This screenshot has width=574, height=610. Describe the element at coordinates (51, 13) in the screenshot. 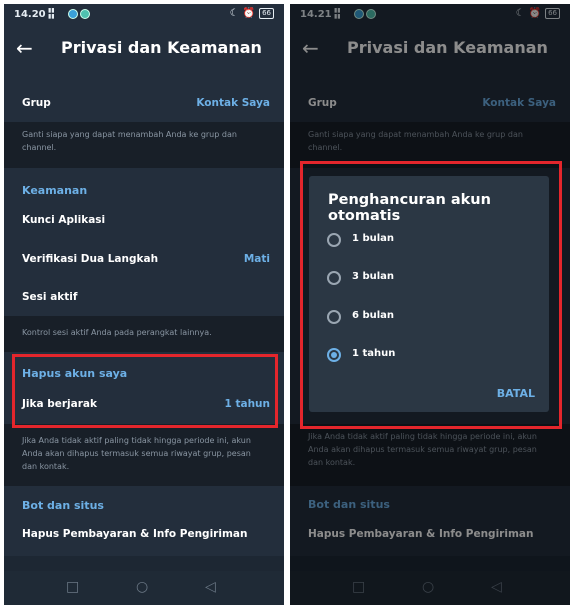

I see `signal-icon: ▮▮ ▮▮` at that location.